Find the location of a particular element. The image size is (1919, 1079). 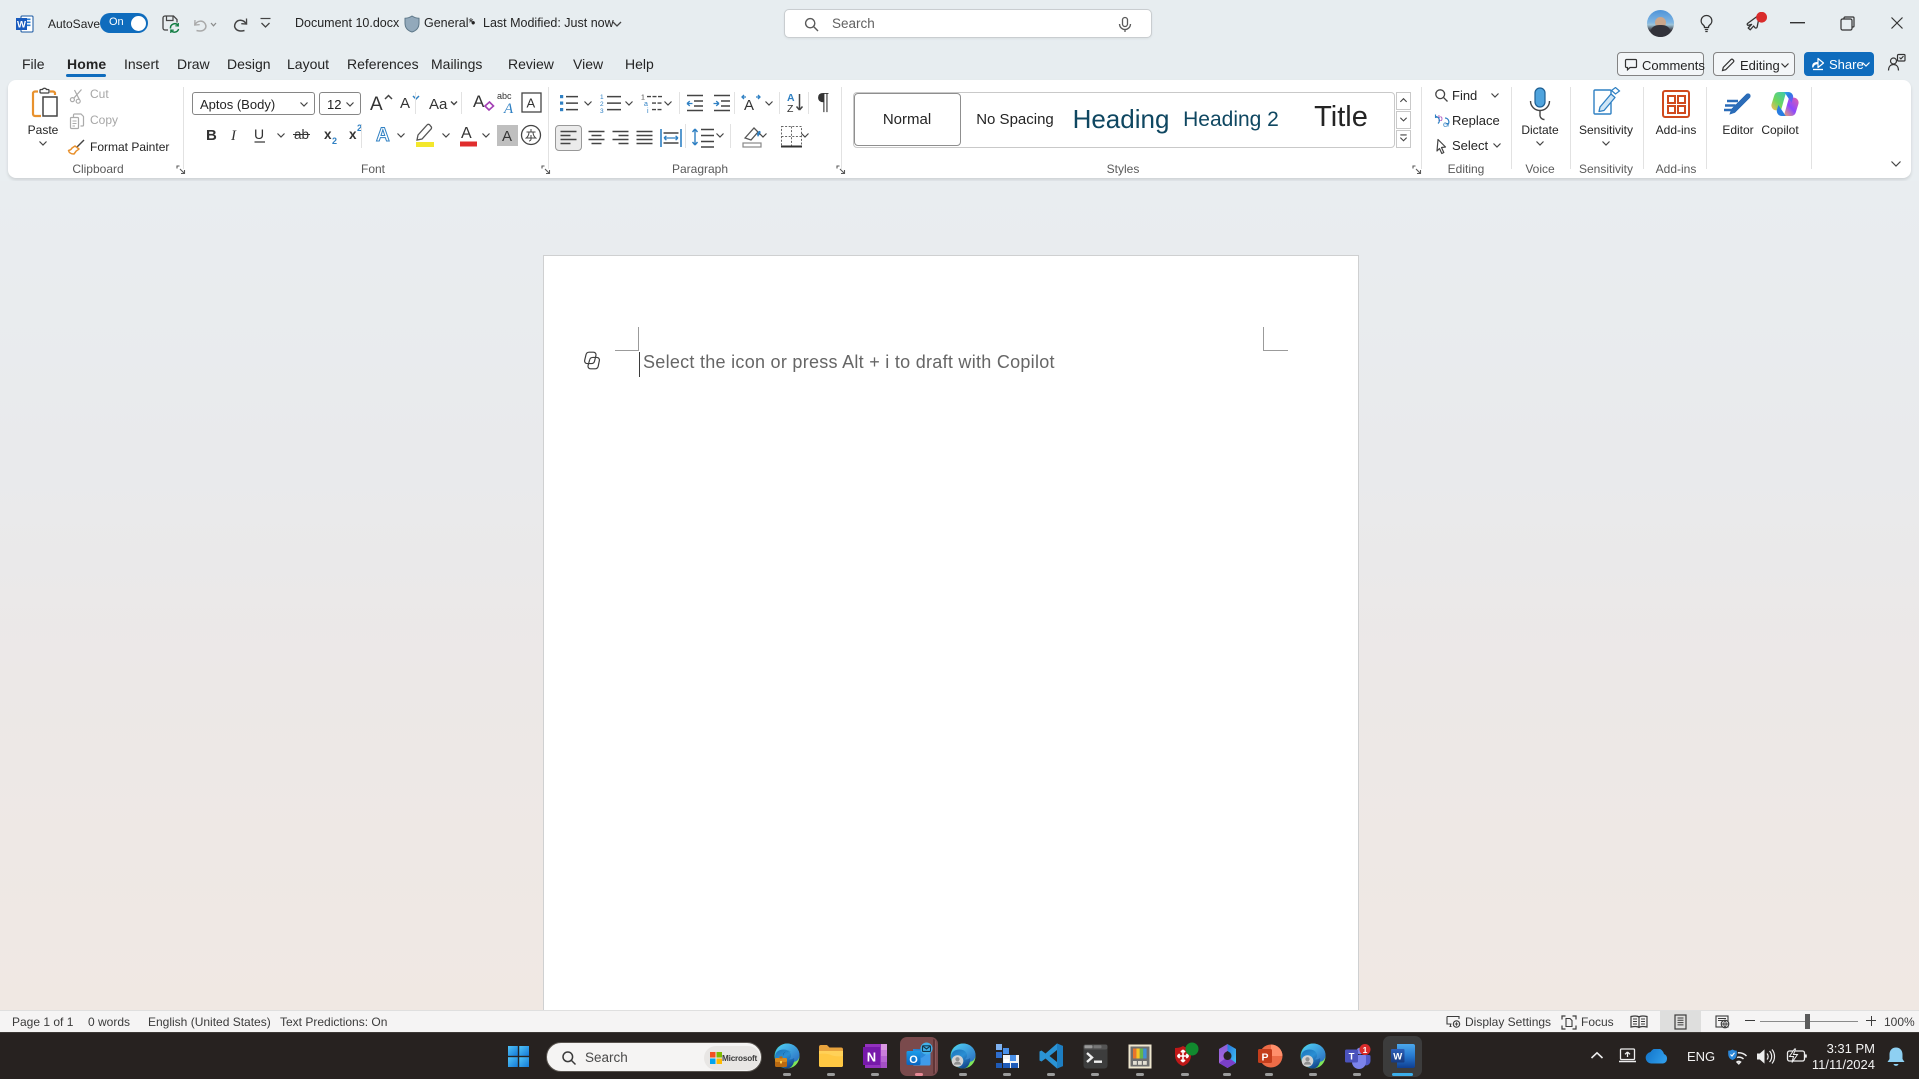

svg-text: U is located at coordinates (259, 134).